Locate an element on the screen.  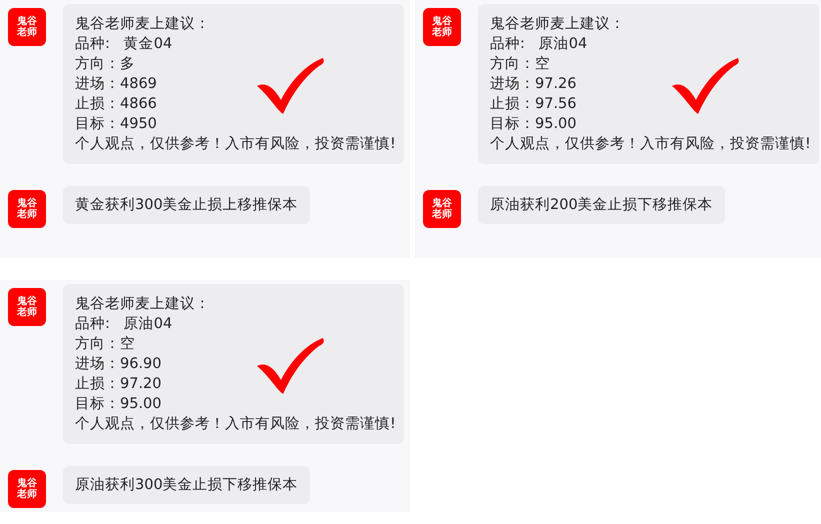
message-line: 进场：96.90 is located at coordinates (119, 364).